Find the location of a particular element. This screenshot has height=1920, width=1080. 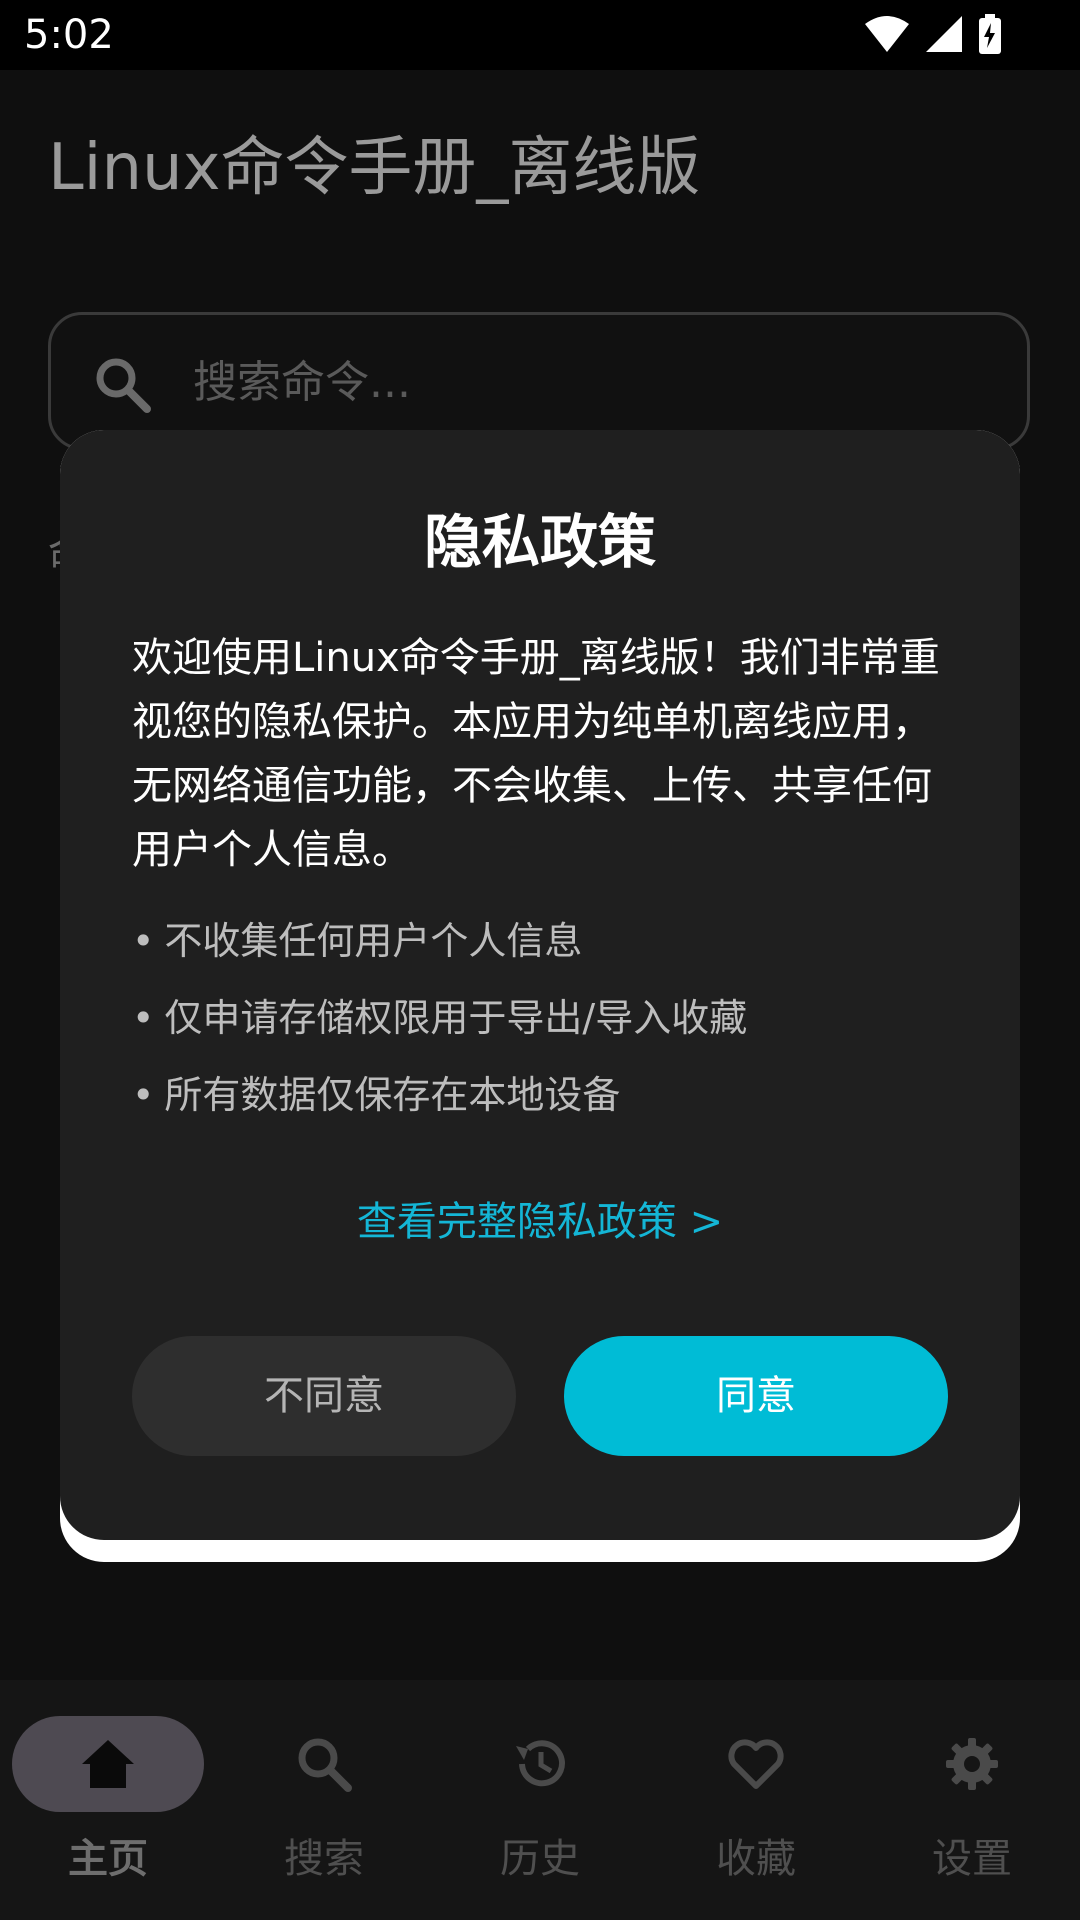

signal-icon is located at coordinates (944, 34).